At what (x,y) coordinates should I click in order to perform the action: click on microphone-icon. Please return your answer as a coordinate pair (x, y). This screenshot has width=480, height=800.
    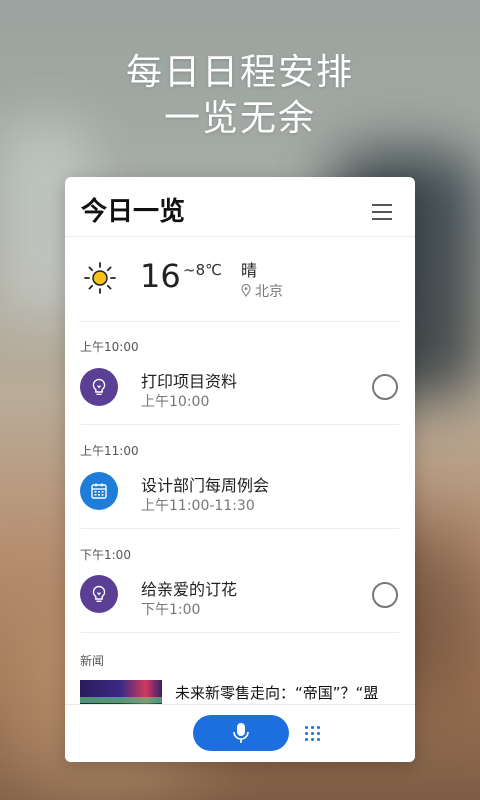
    Looking at the image, I should click on (241, 733).